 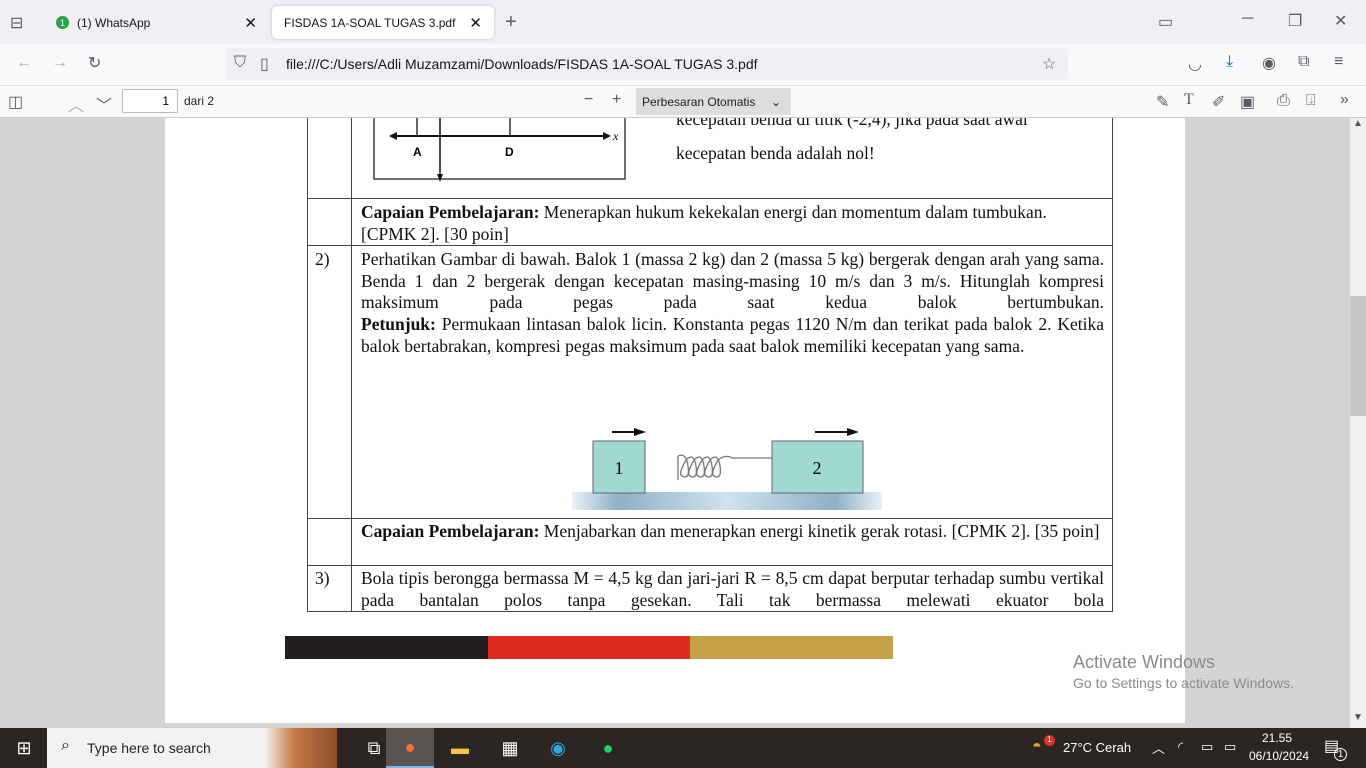 I want to click on point-a-label: A, so click(x=417, y=152).